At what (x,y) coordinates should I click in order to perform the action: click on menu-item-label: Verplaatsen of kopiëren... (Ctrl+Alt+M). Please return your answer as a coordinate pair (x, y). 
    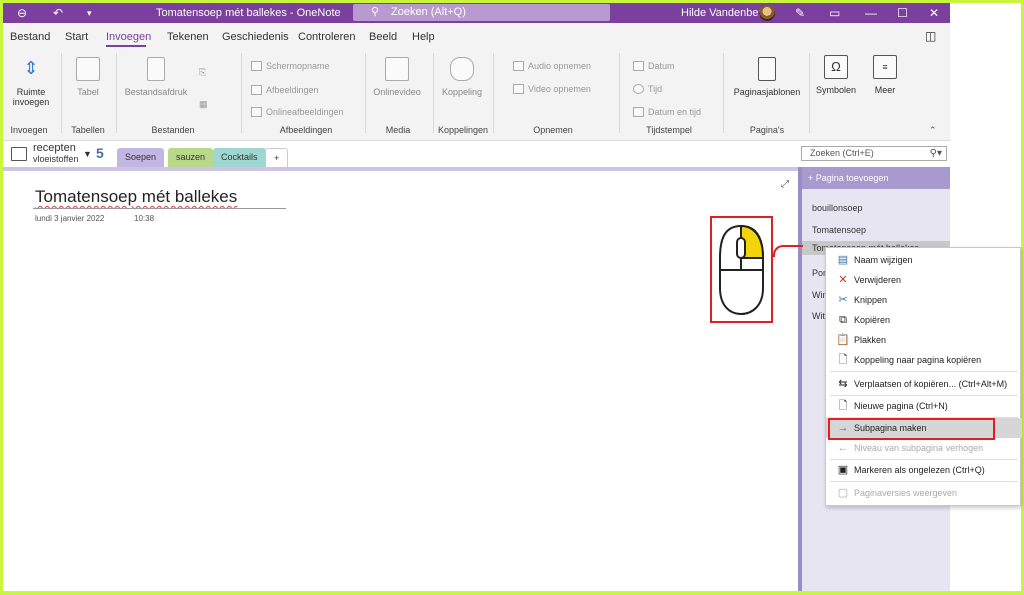
    Looking at the image, I should click on (931, 384).